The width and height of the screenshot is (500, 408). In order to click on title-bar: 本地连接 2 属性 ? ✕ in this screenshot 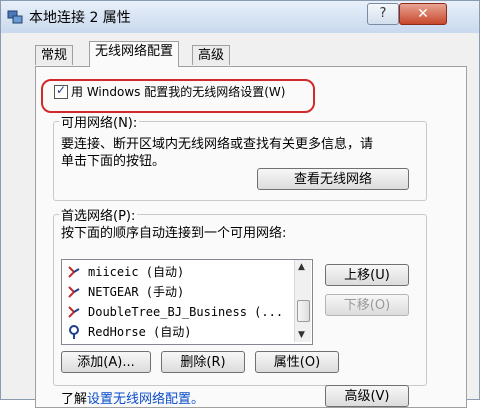, I will do `click(240, 17)`.